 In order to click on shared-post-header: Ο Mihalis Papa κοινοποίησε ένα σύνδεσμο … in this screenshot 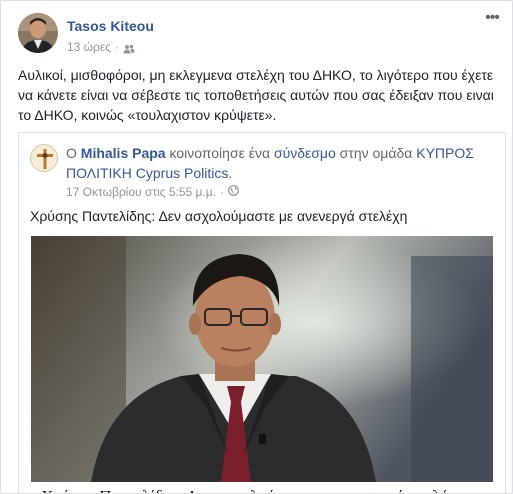, I will do `click(258, 171)`.